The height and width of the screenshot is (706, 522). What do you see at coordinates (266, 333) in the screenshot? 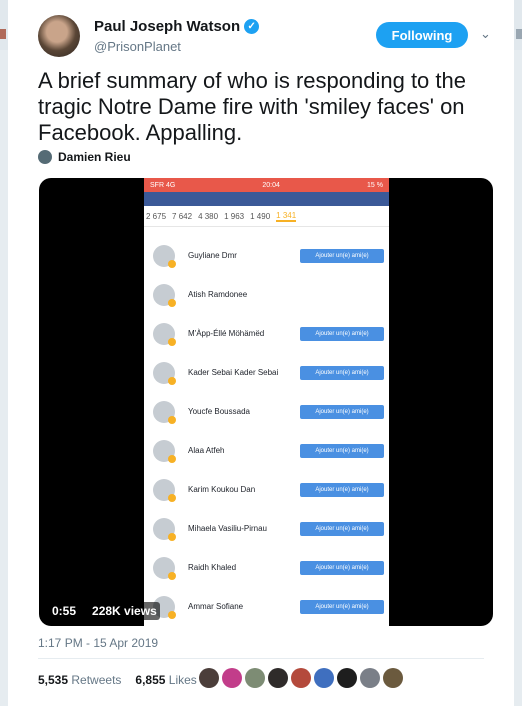
I see `list-item: M'Àpp-Éllé Möhämëd Ajouter un(e) ami(e)` at bounding box center [266, 333].